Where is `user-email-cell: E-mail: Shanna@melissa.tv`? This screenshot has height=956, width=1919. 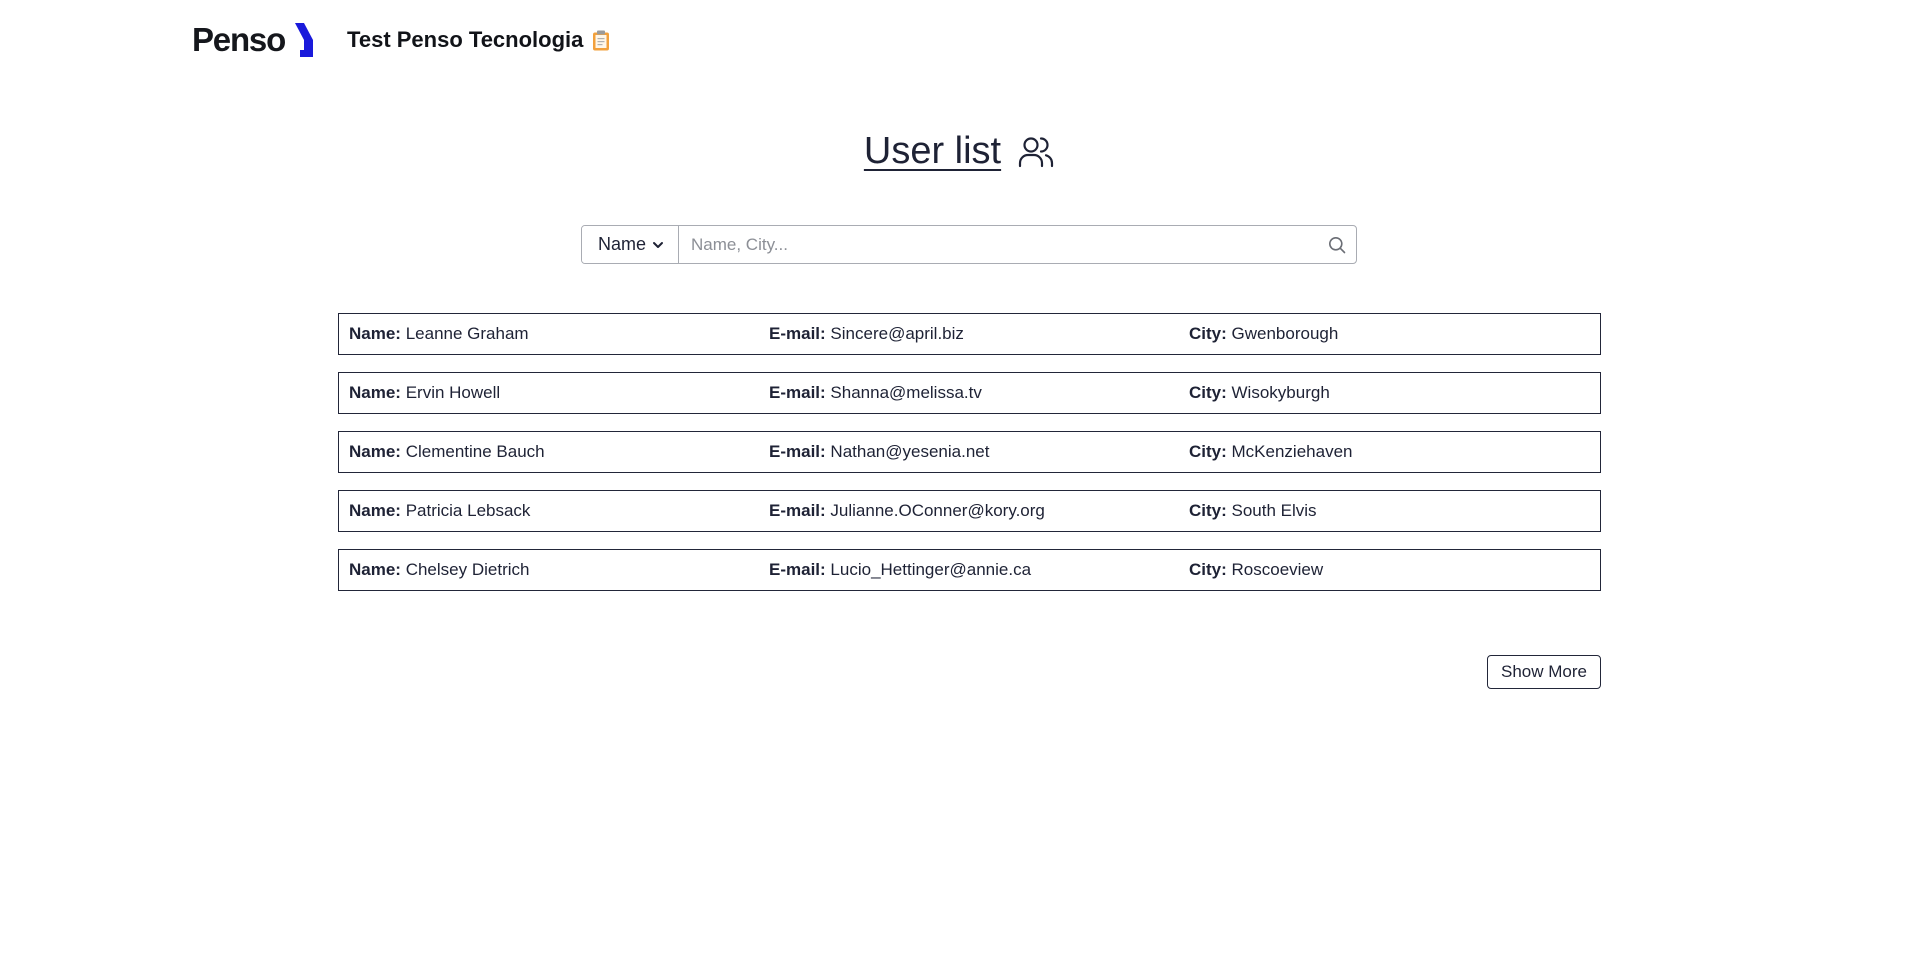 user-email-cell: E-mail: Shanna@melissa.tv is located at coordinates (875, 393).